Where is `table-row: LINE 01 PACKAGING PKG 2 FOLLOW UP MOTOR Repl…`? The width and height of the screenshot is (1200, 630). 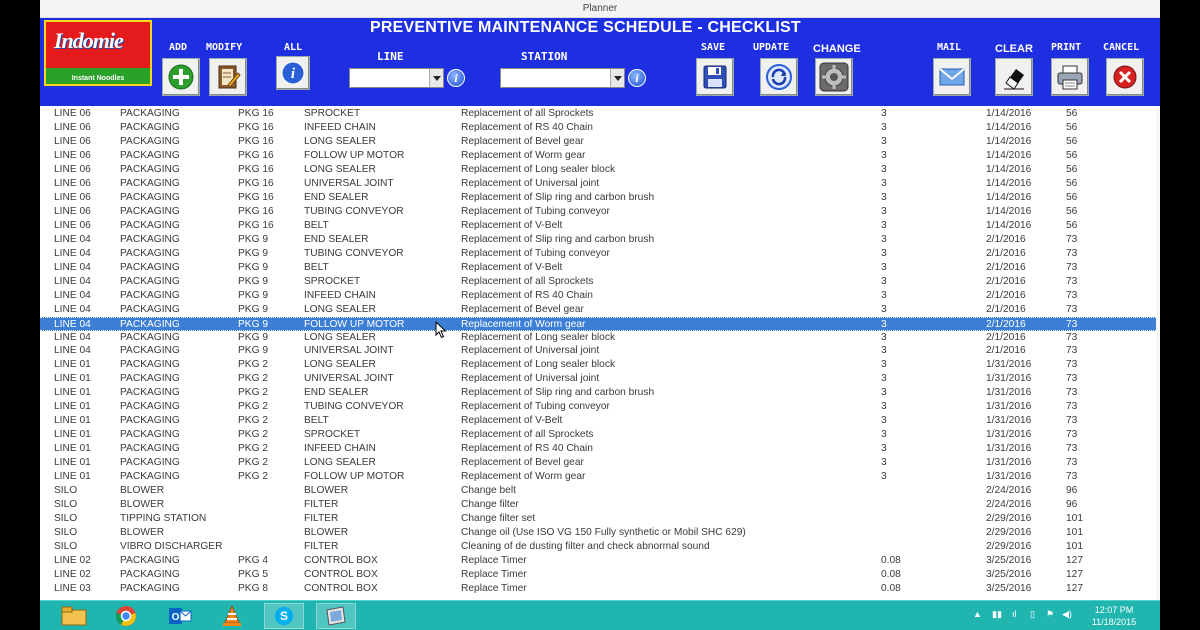
table-row: LINE 01 PACKAGING PKG 2 FOLLOW UP MOTOR Repl… is located at coordinates (600, 477).